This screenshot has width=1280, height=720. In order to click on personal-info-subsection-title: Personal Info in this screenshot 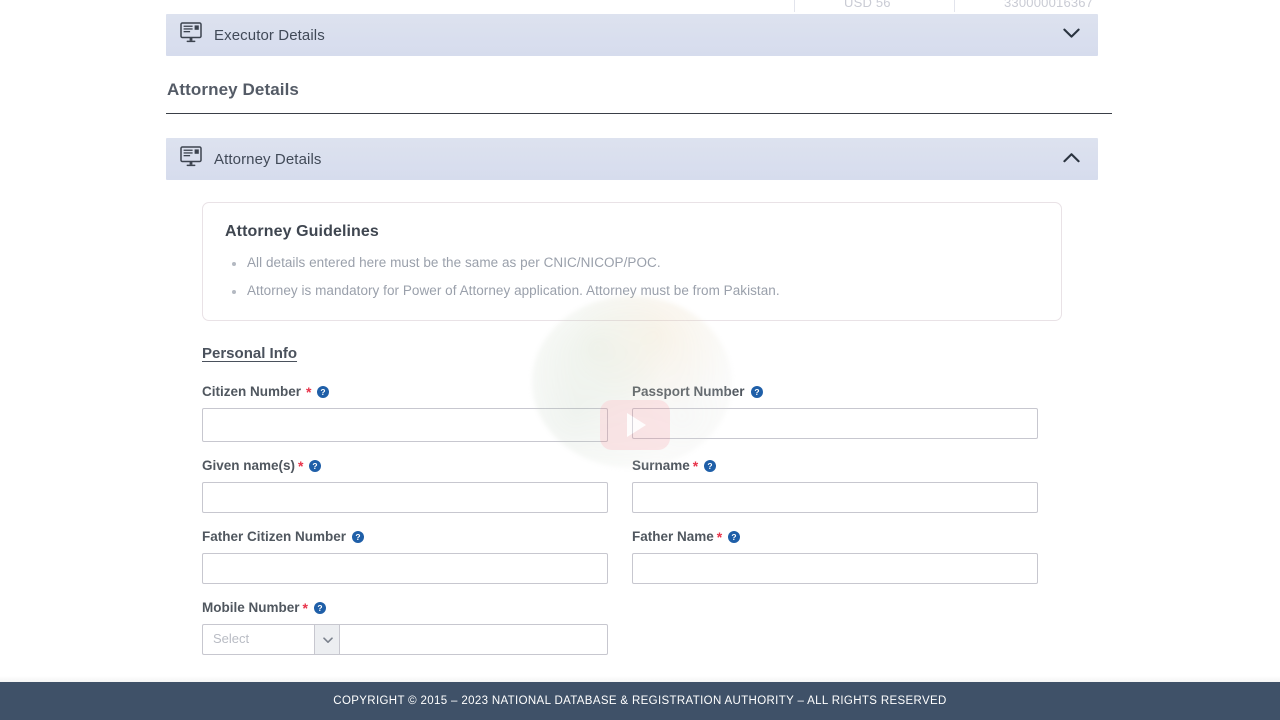, I will do `click(250, 353)`.